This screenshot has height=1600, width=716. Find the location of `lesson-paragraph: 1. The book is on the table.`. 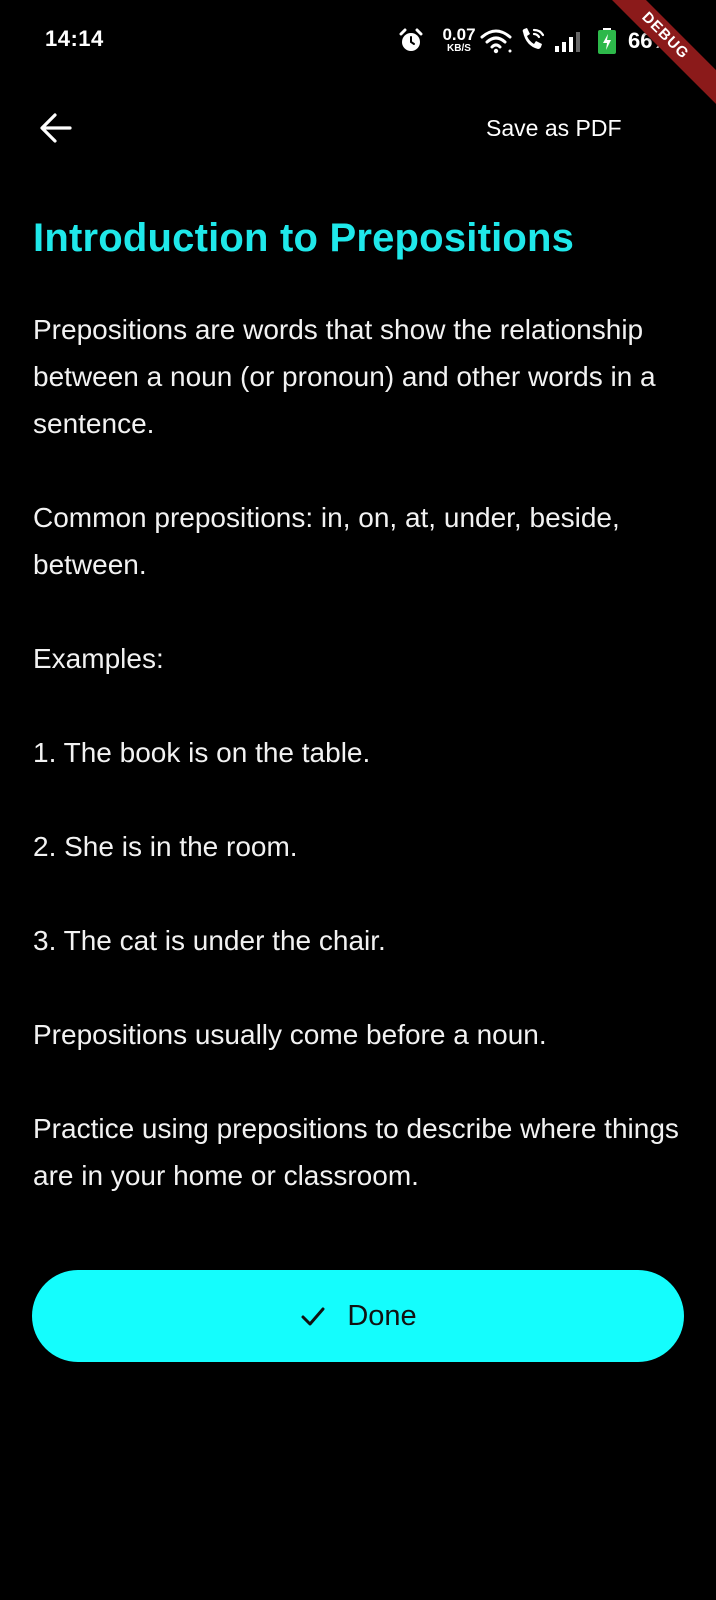

lesson-paragraph: 1. The book is on the table. is located at coordinates (202, 752).